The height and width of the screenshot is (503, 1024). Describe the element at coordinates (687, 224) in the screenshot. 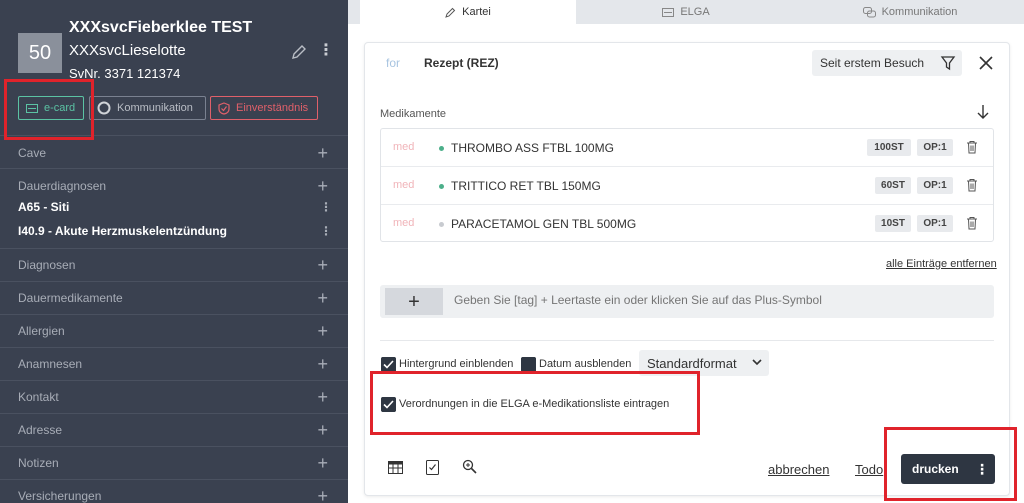

I see `medication-row: med PARACETAMOL GEN TBL 500MG 10ST OP:1` at that location.